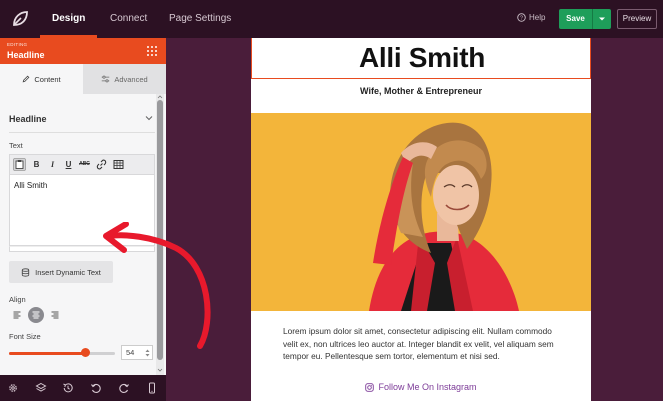 The width and height of the screenshot is (663, 401). Describe the element at coordinates (68, 388) in the screenshot. I see `history-icon` at that location.